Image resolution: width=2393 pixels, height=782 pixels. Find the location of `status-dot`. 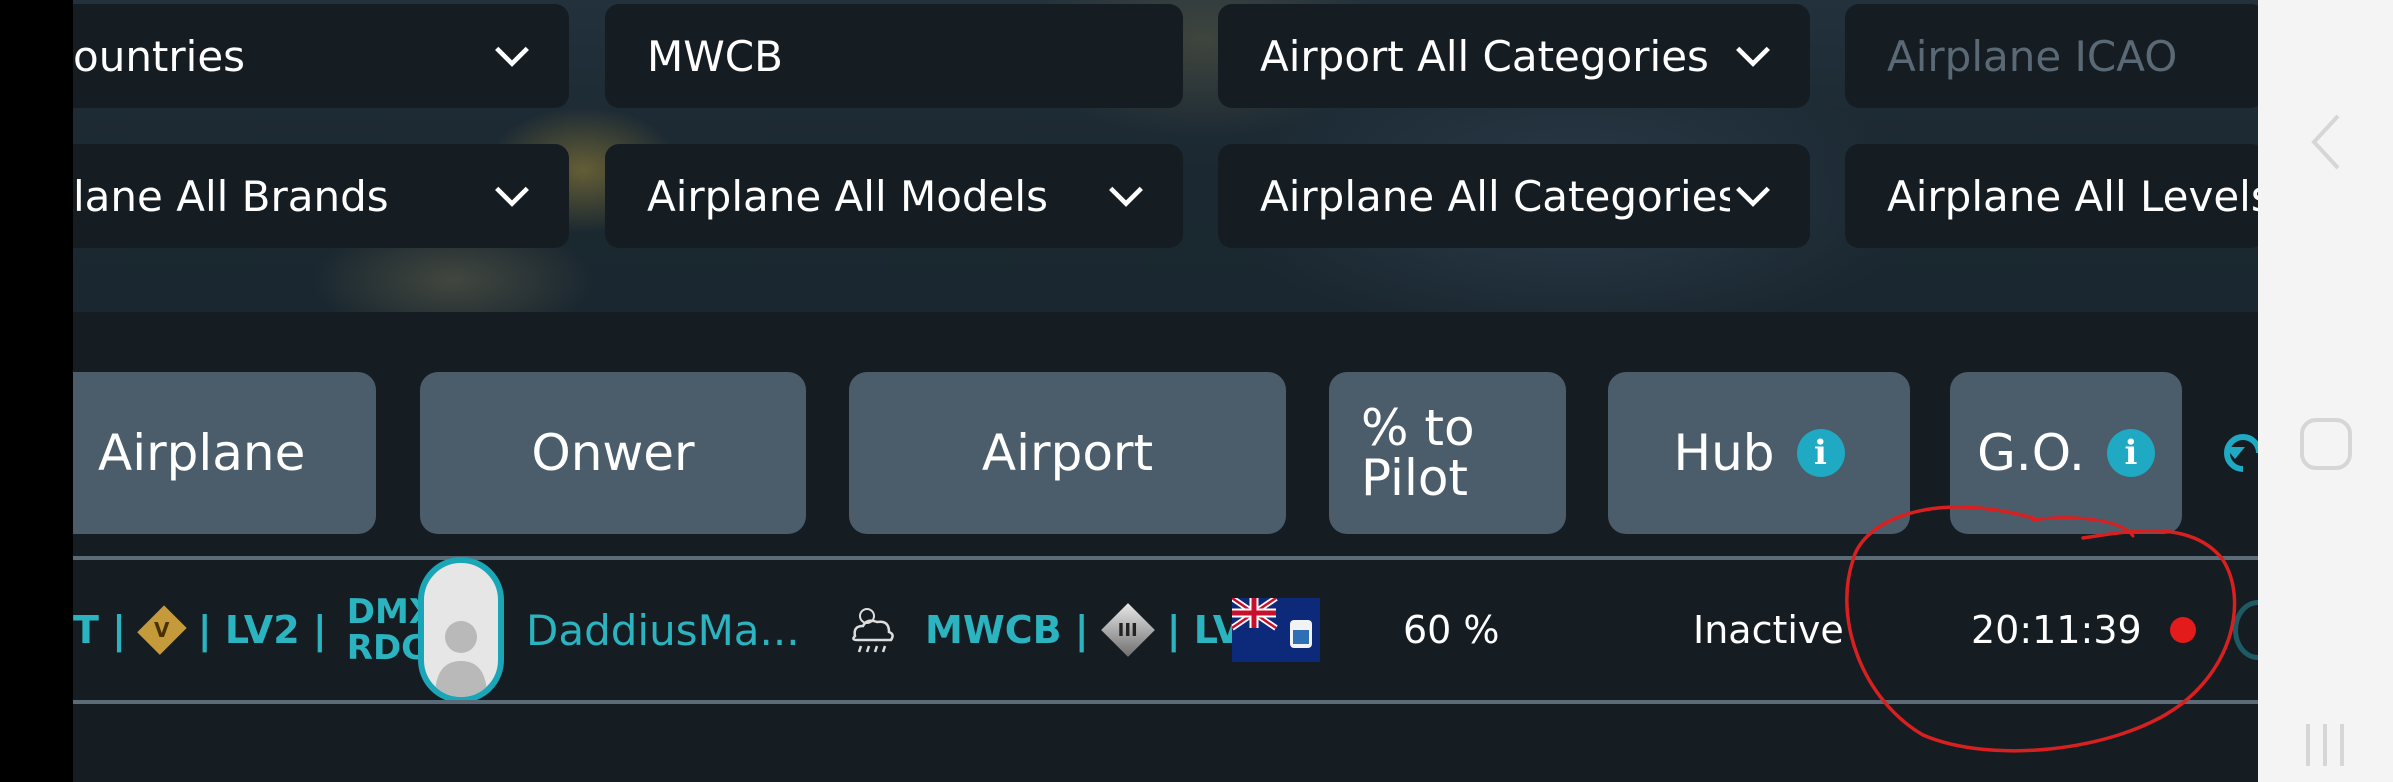

status-dot is located at coordinates (2182, 630).